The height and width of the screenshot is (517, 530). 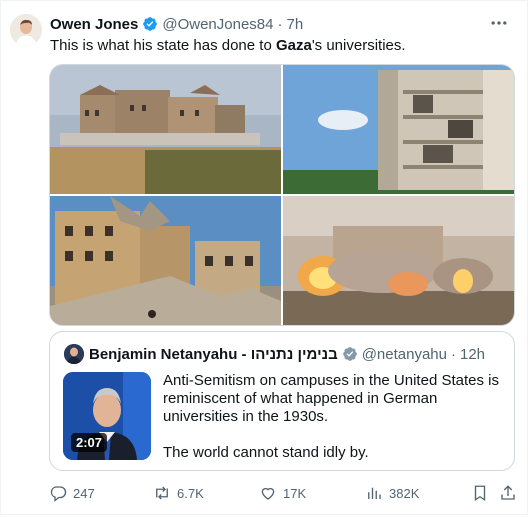 I want to click on quoted-timestamp: 12h, so click(x=473, y=354).